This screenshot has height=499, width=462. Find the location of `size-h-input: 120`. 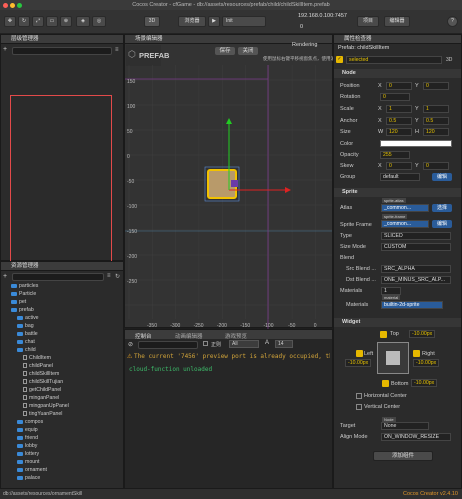

size-h-input: 120 is located at coordinates (436, 132).